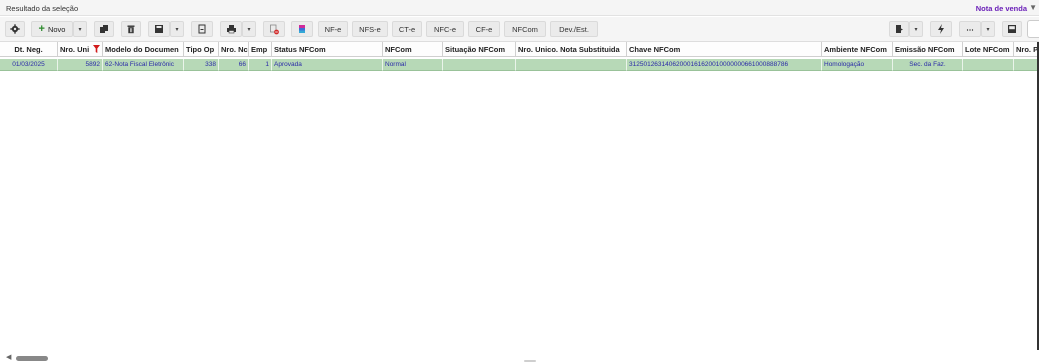 This screenshot has height=364, width=1039. I want to click on cell-emissao: Sec. da Faz., so click(928, 65).